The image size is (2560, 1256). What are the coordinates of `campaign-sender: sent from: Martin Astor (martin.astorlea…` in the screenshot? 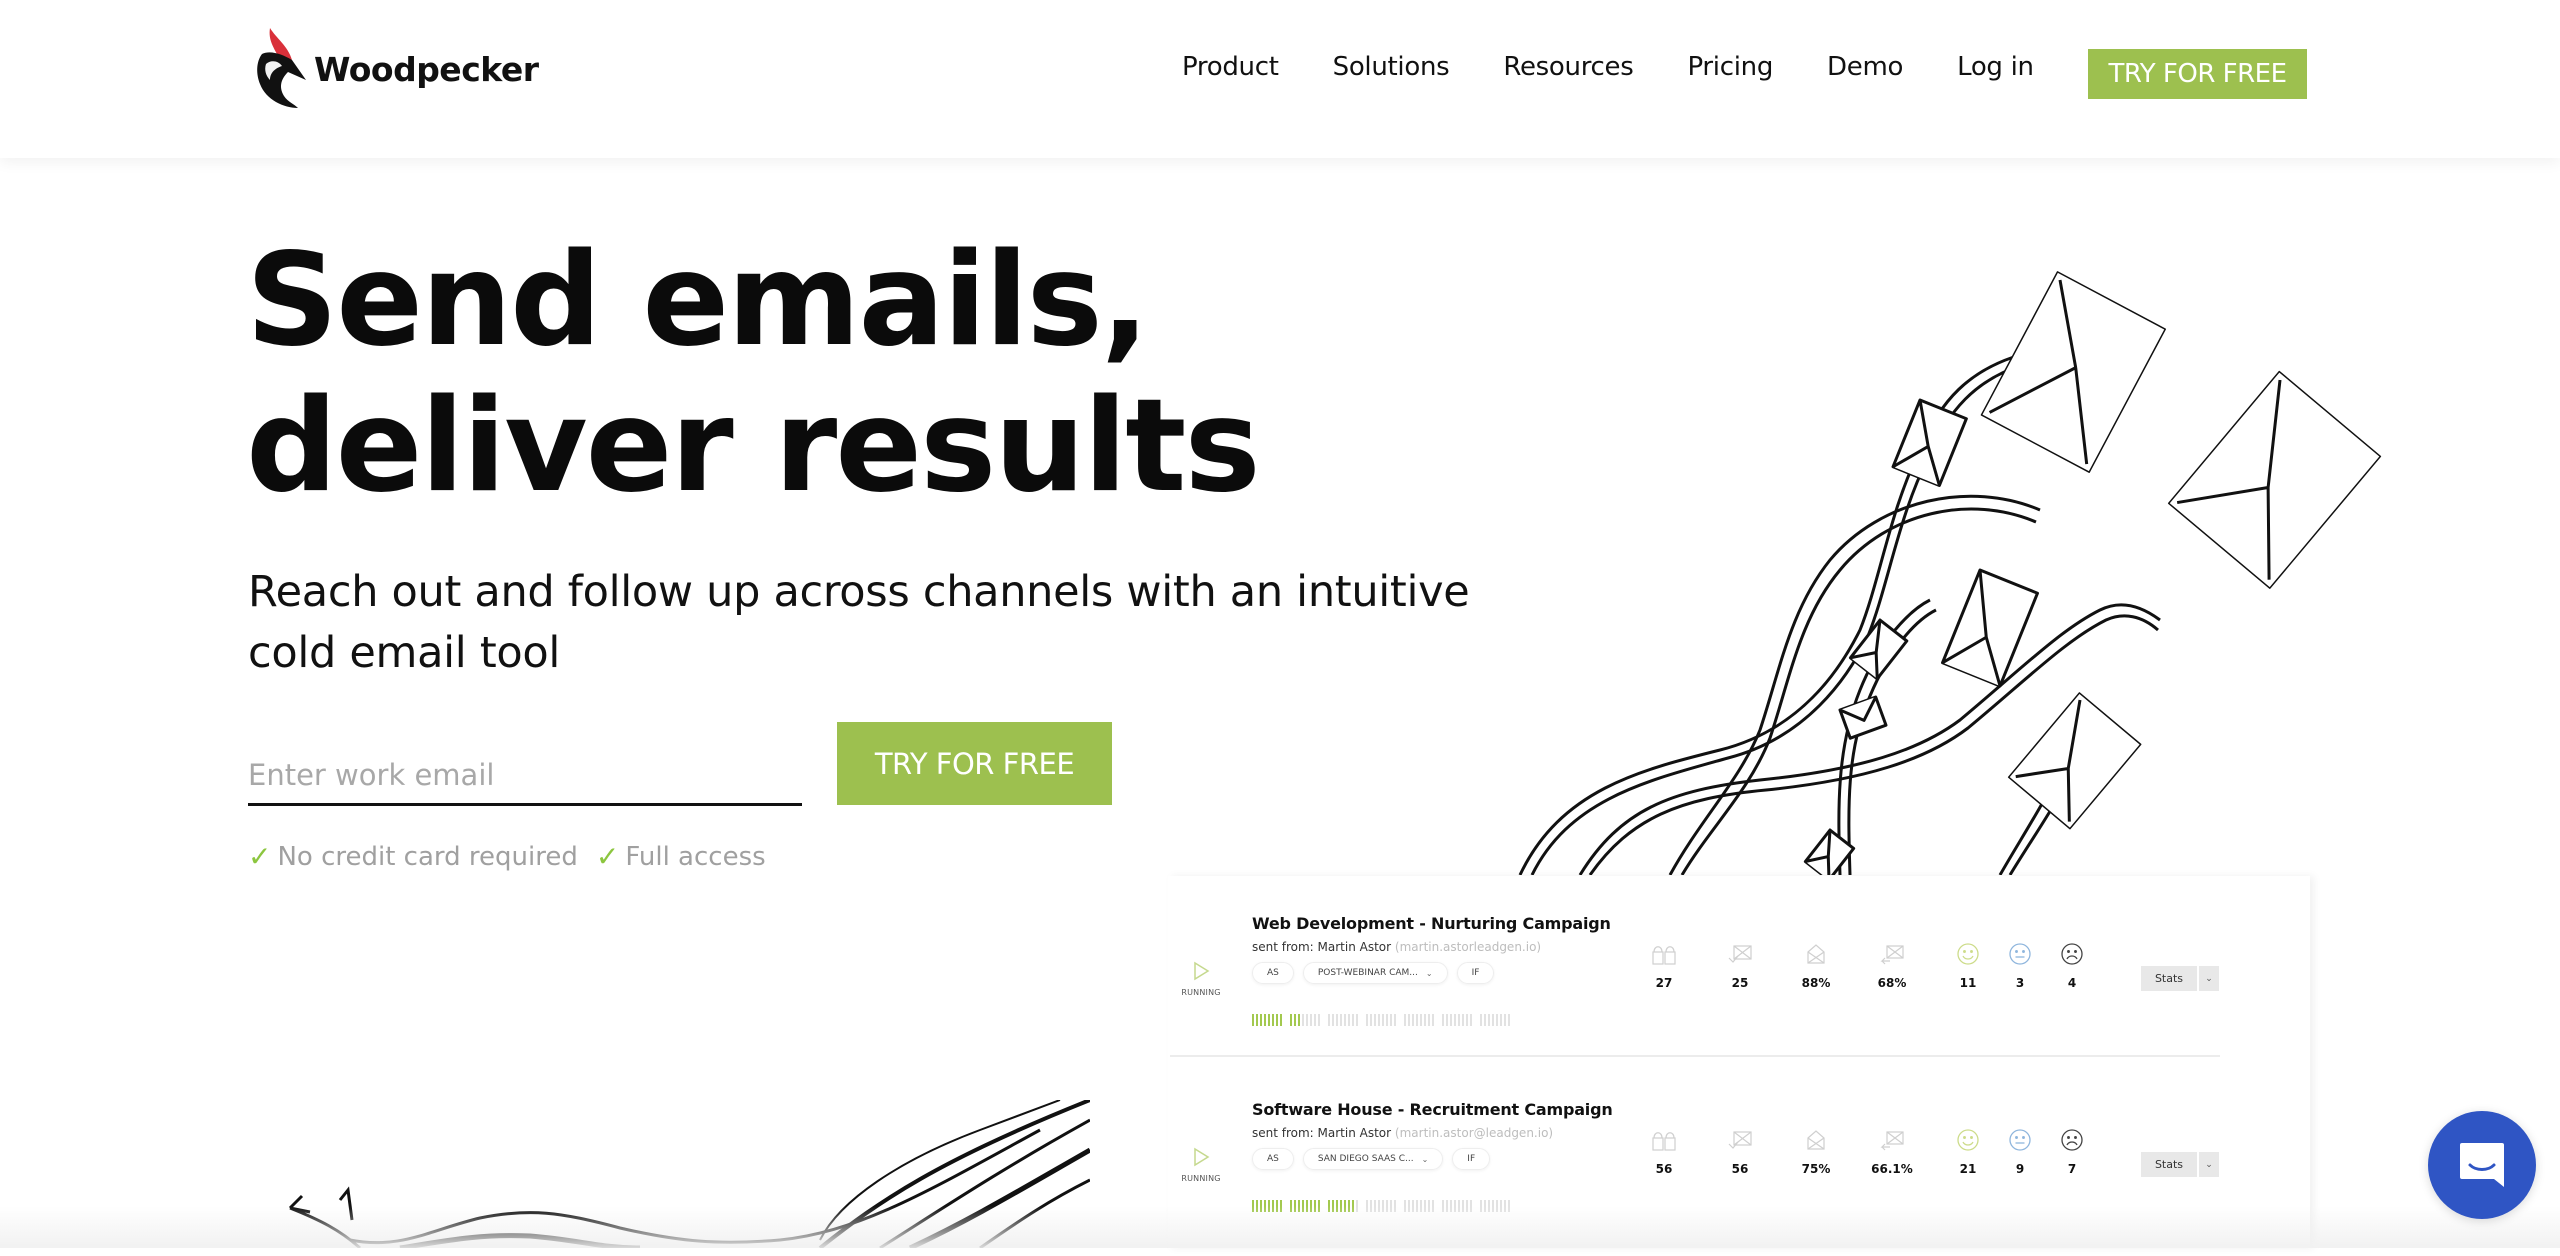 It's located at (1396, 947).